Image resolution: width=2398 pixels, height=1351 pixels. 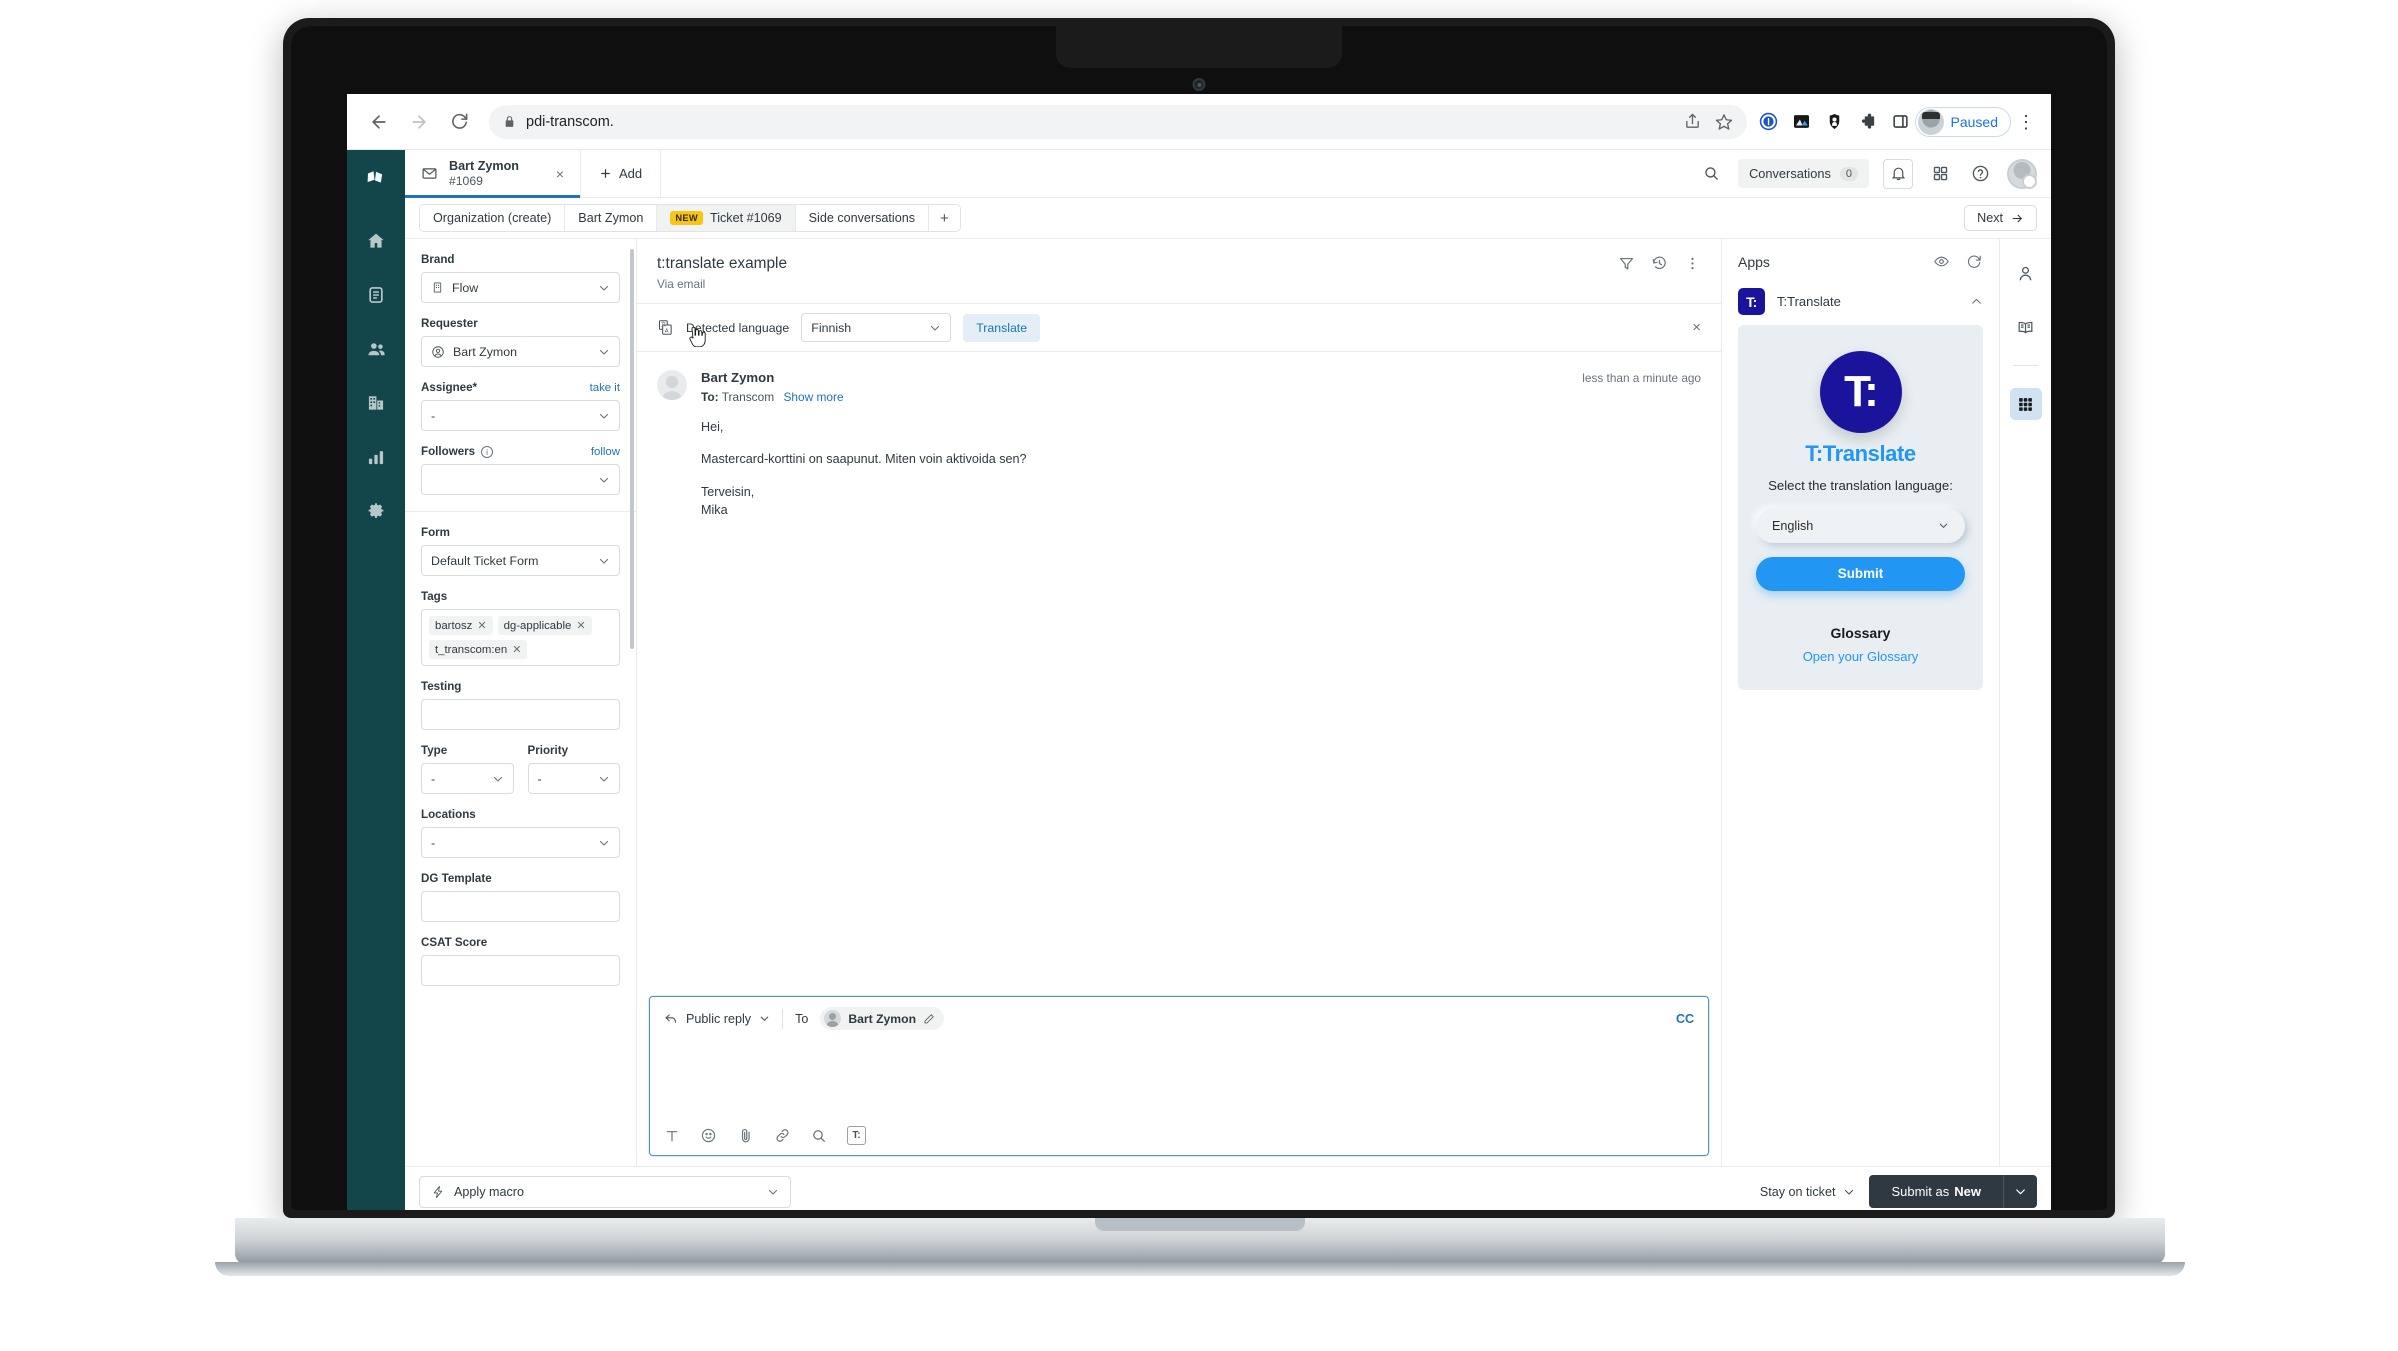 I want to click on share-icon, so click(x=1692, y=121).